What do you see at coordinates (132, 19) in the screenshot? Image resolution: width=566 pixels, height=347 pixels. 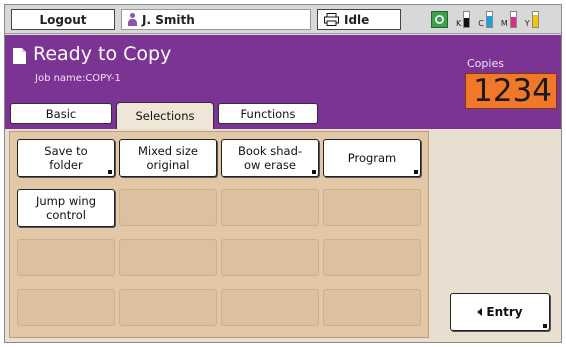 I see `user-icon` at bounding box center [132, 19].